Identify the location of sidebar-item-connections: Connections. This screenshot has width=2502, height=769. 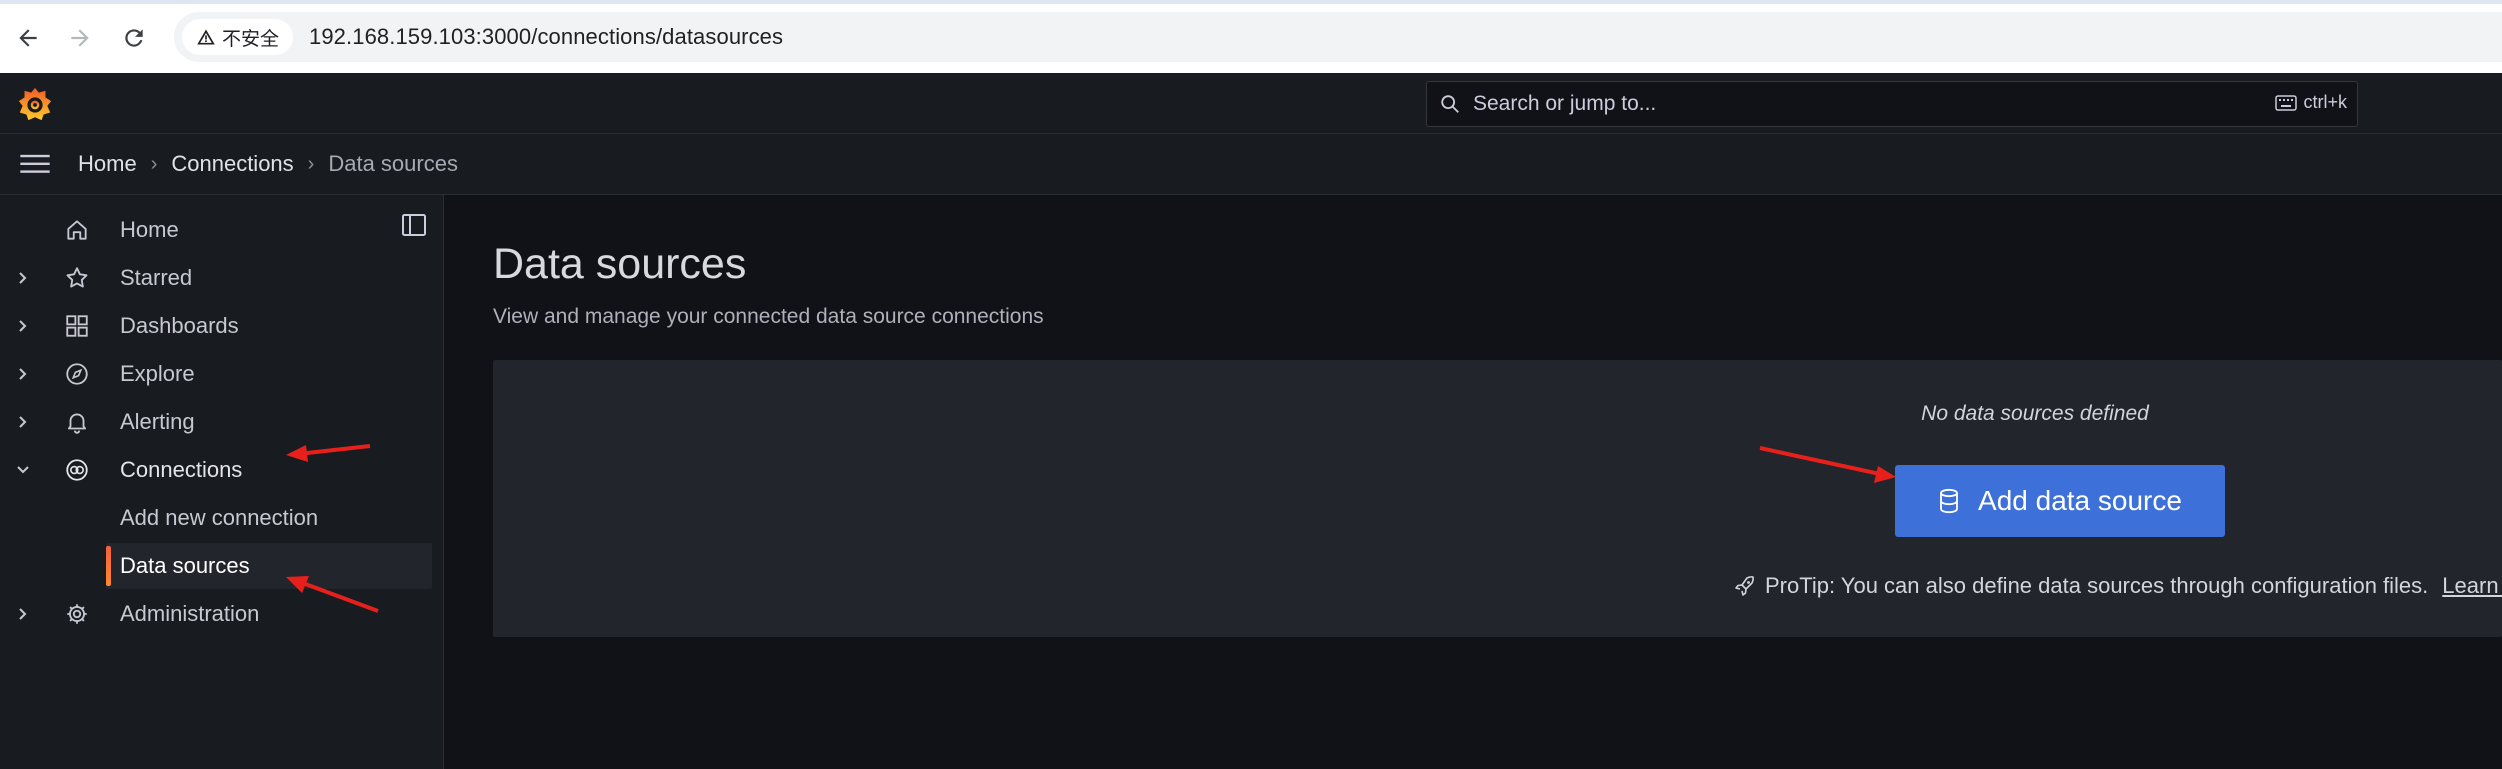
(221, 470).